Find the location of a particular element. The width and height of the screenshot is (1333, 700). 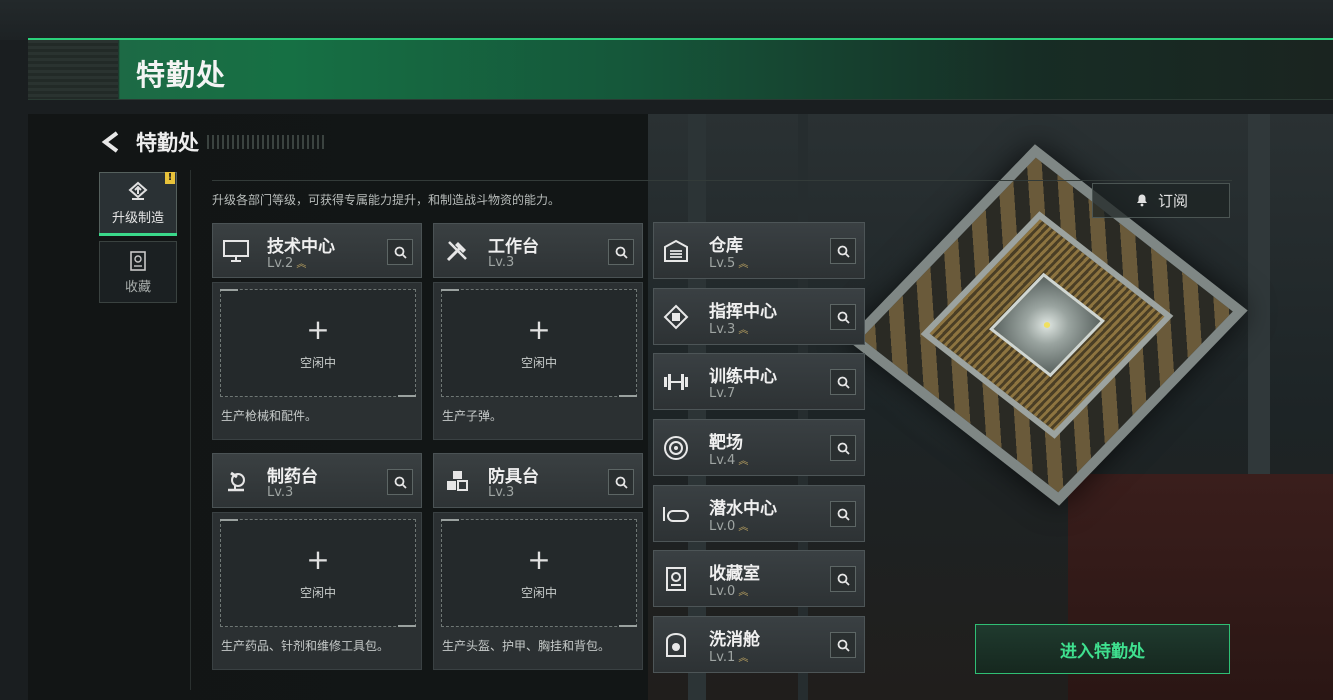

workbench-pharmacy-body: + 空闲中 生产药品、针剂和维修工具包。 is located at coordinates (317, 591).